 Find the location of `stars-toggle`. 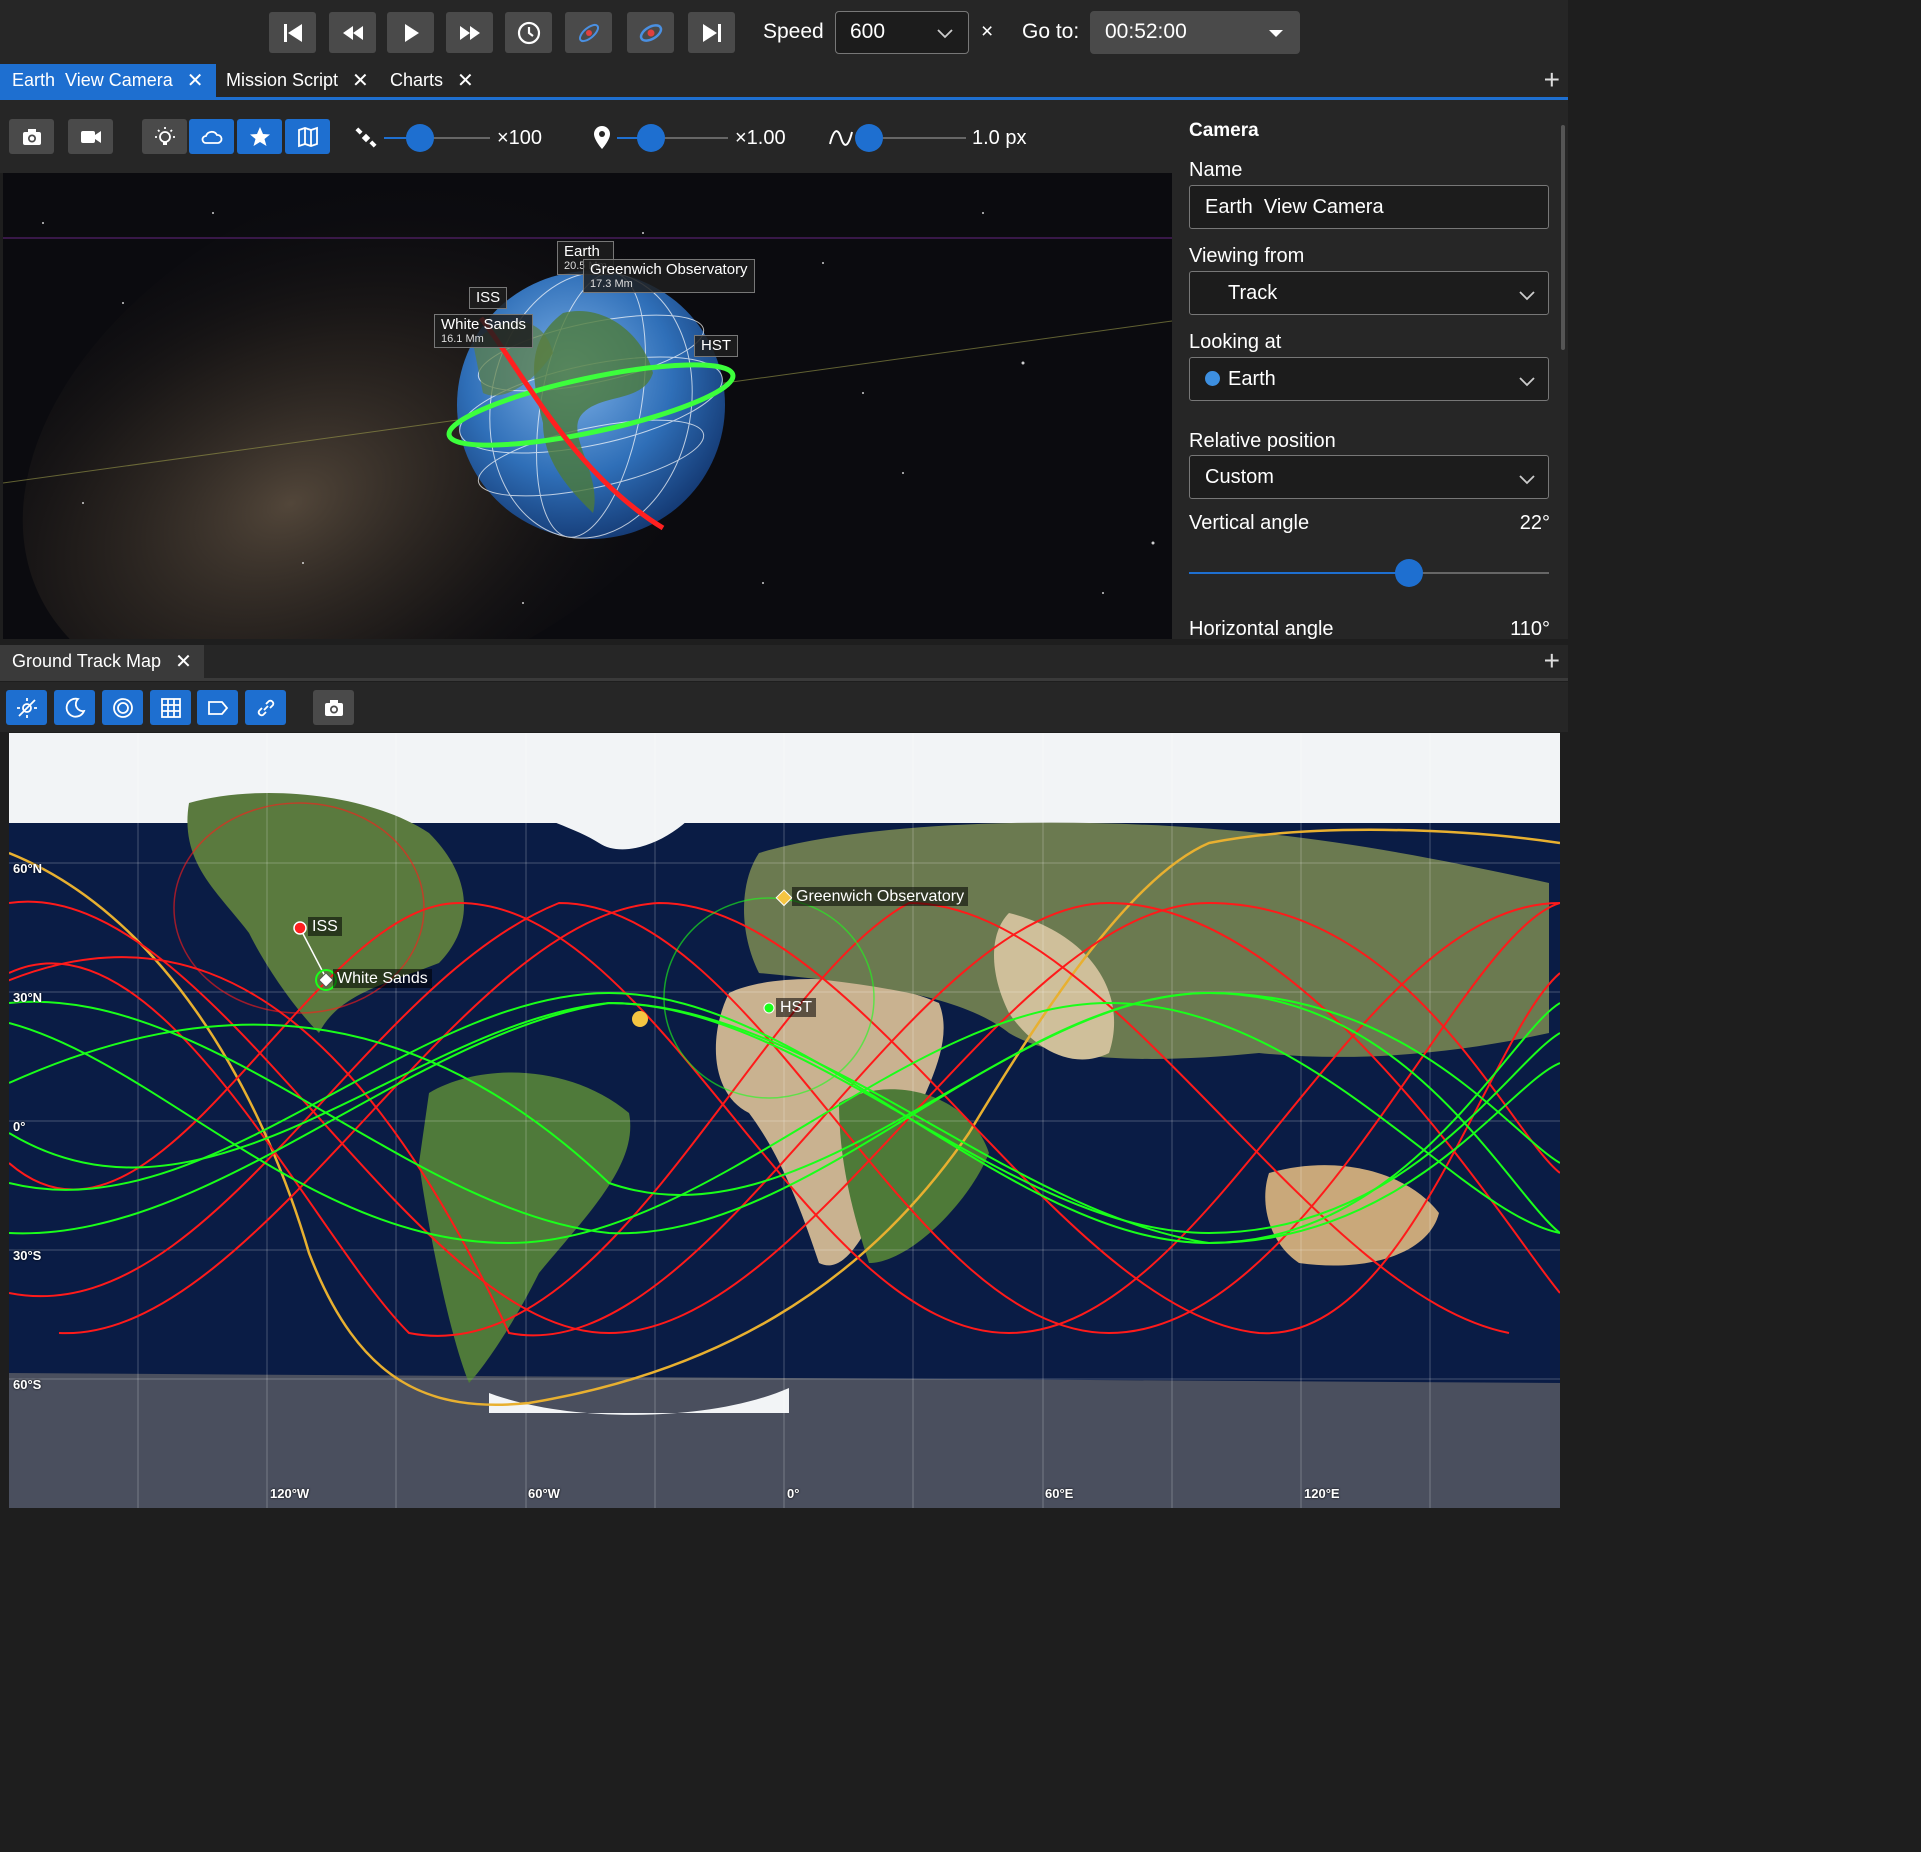

stars-toggle is located at coordinates (259, 136).